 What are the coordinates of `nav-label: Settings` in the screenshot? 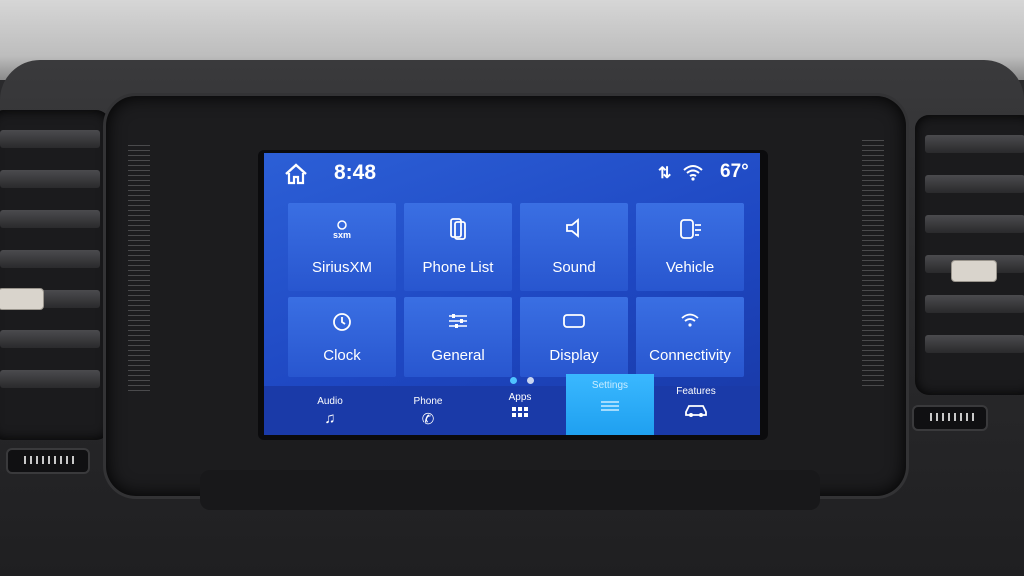 It's located at (610, 385).